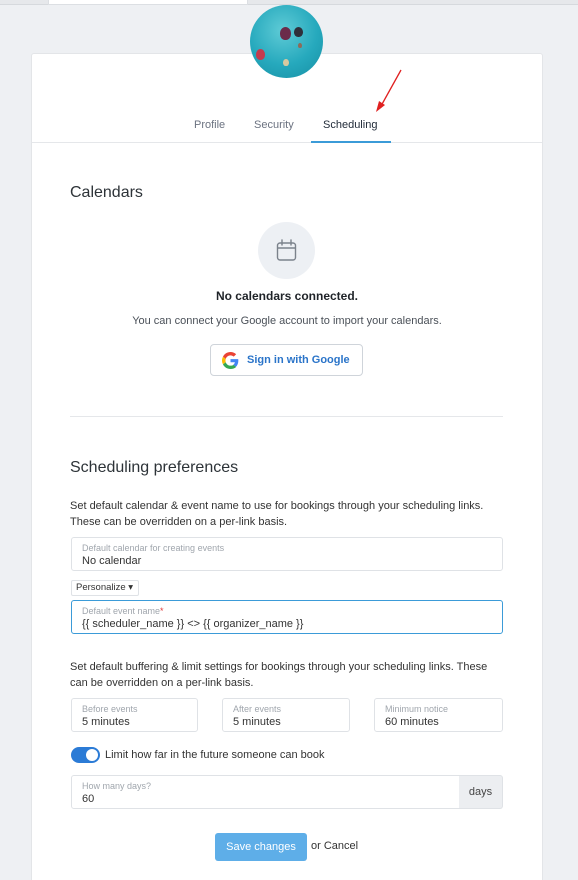 The height and width of the screenshot is (880, 578). I want to click on default-calendar-value: No calendar, so click(112, 561).